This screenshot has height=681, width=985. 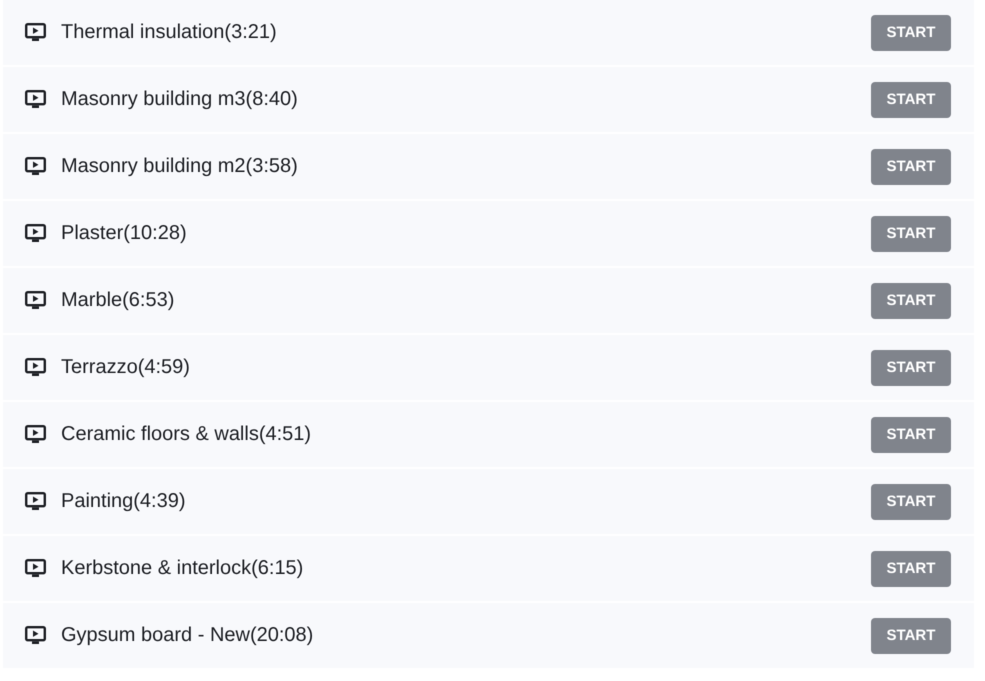 What do you see at coordinates (182, 568) in the screenshot?
I see `lecture-title: Kerbstone & interlock(6:15)` at bounding box center [182, 568].